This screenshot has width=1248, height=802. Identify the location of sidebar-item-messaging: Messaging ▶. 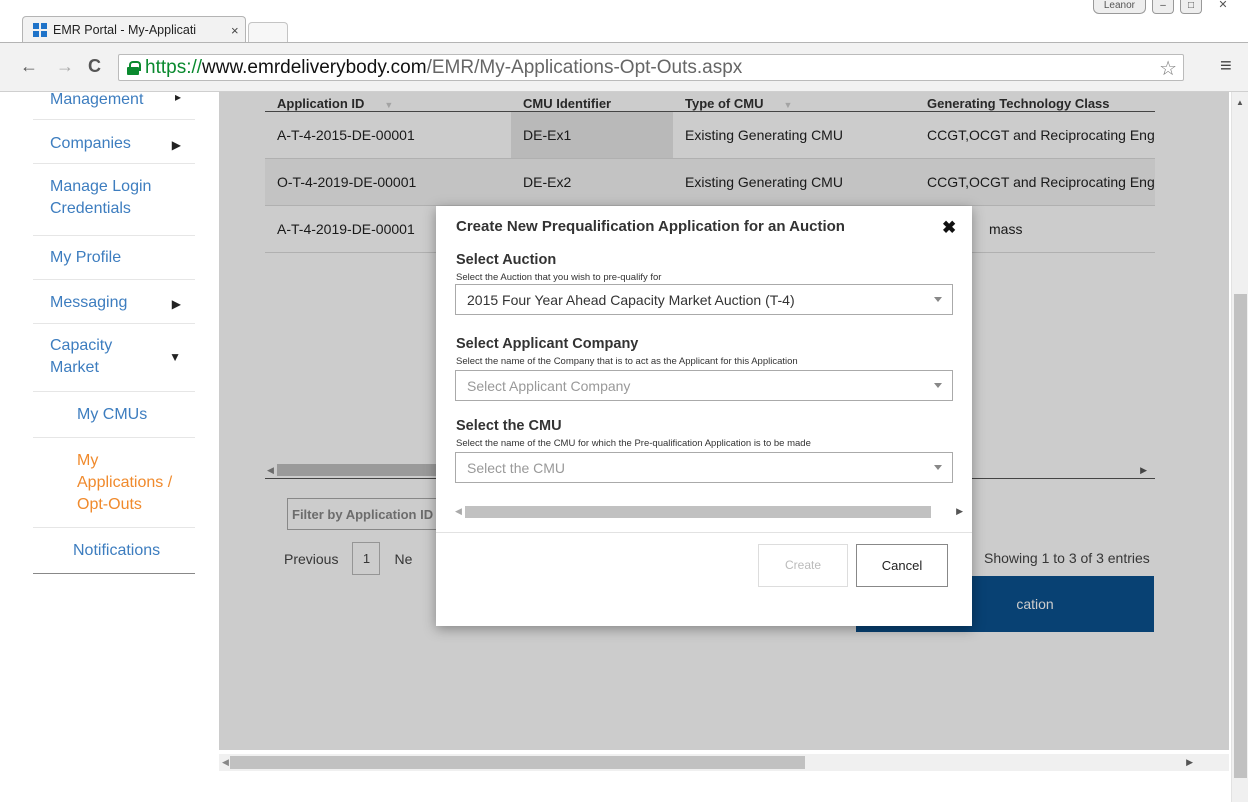
(114, 302).